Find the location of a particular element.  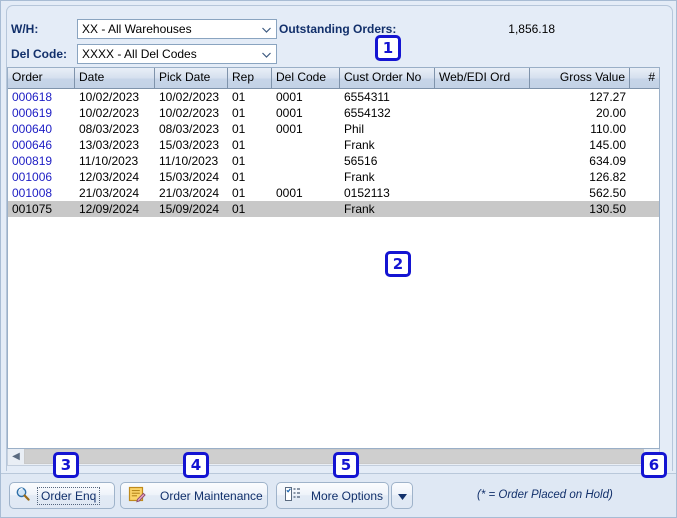

order-maintenance-button: Order Maintenance is located at coordinates (194, 495).